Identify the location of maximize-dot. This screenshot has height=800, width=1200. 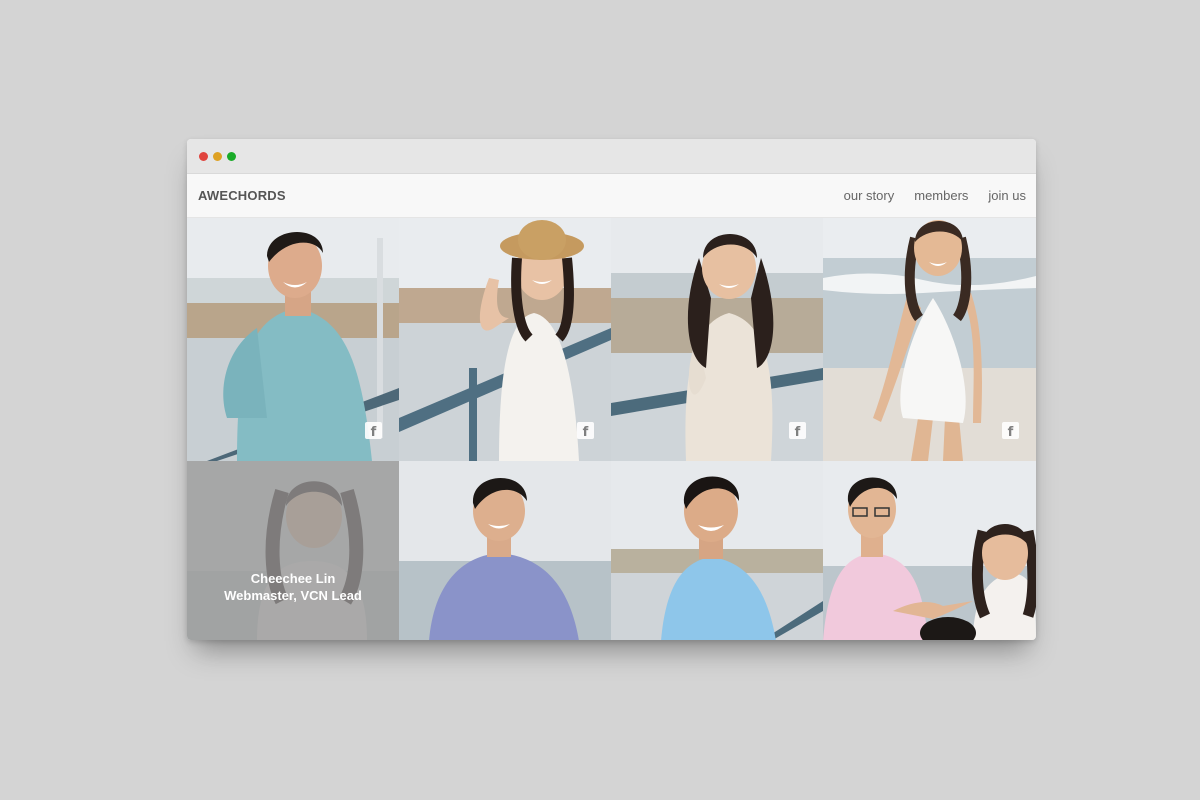
(231, 156).